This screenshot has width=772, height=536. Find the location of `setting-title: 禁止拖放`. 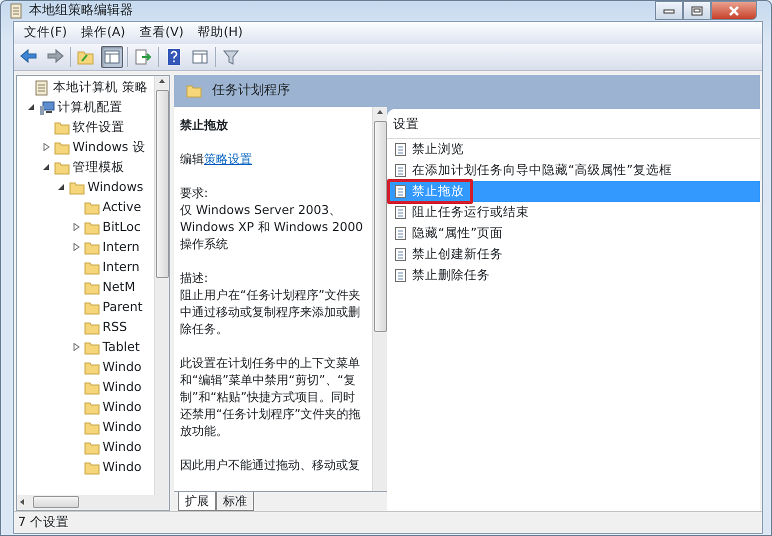

setting-title: 禁止拖放 is located at coordinates (204, 125).